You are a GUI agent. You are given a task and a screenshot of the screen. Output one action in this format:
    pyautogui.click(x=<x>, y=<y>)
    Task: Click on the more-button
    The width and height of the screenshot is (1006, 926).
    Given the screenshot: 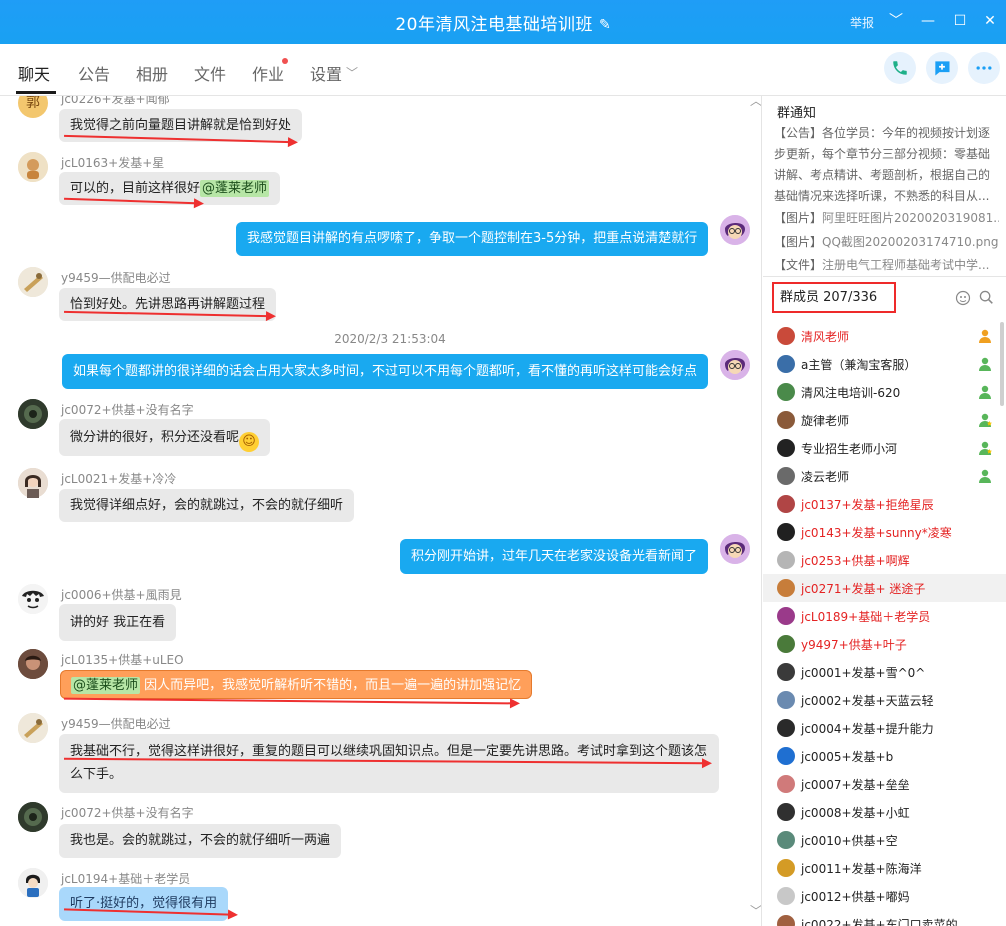 What is the action you would take?
    pyautogui.click(x=984, y=68)
    